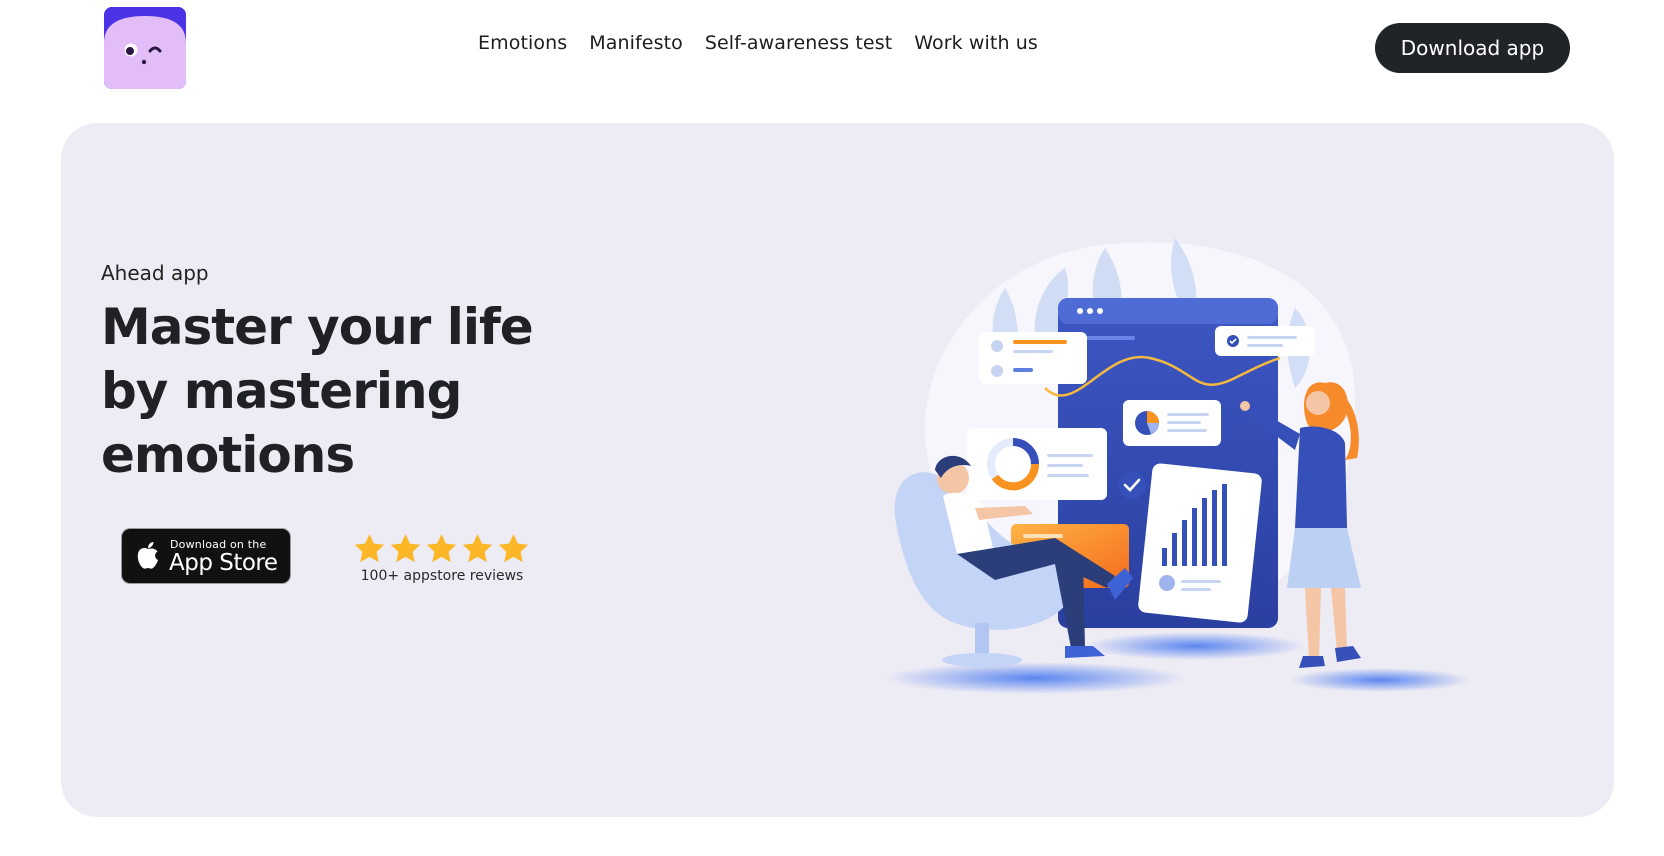 The width and height of the screenshot is (1664, 856). Describe the element at coordinates (1147, 423) in the screenshot. I see `pie-chart-icon` at that location.